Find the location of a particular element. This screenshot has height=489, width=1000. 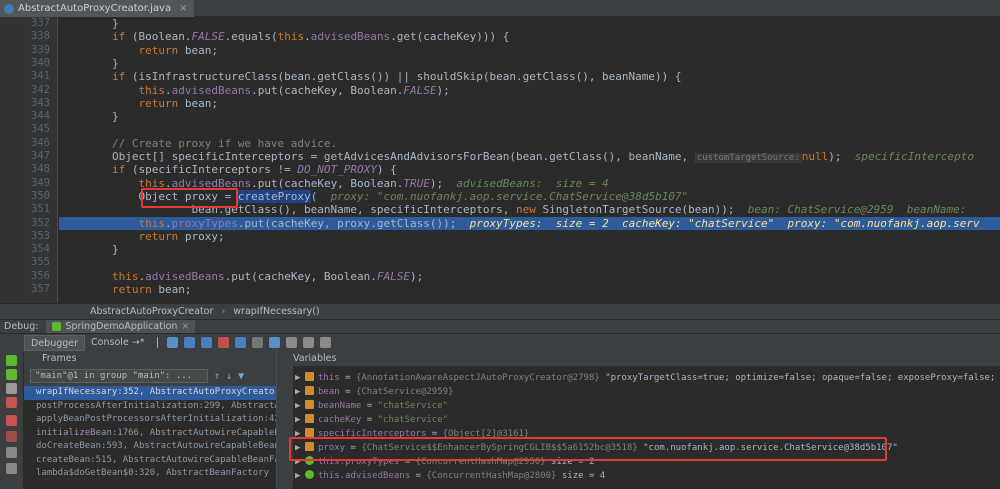

variable-row: ▶ bean = {ChatService@2959} is located at coordinates (374, 392).